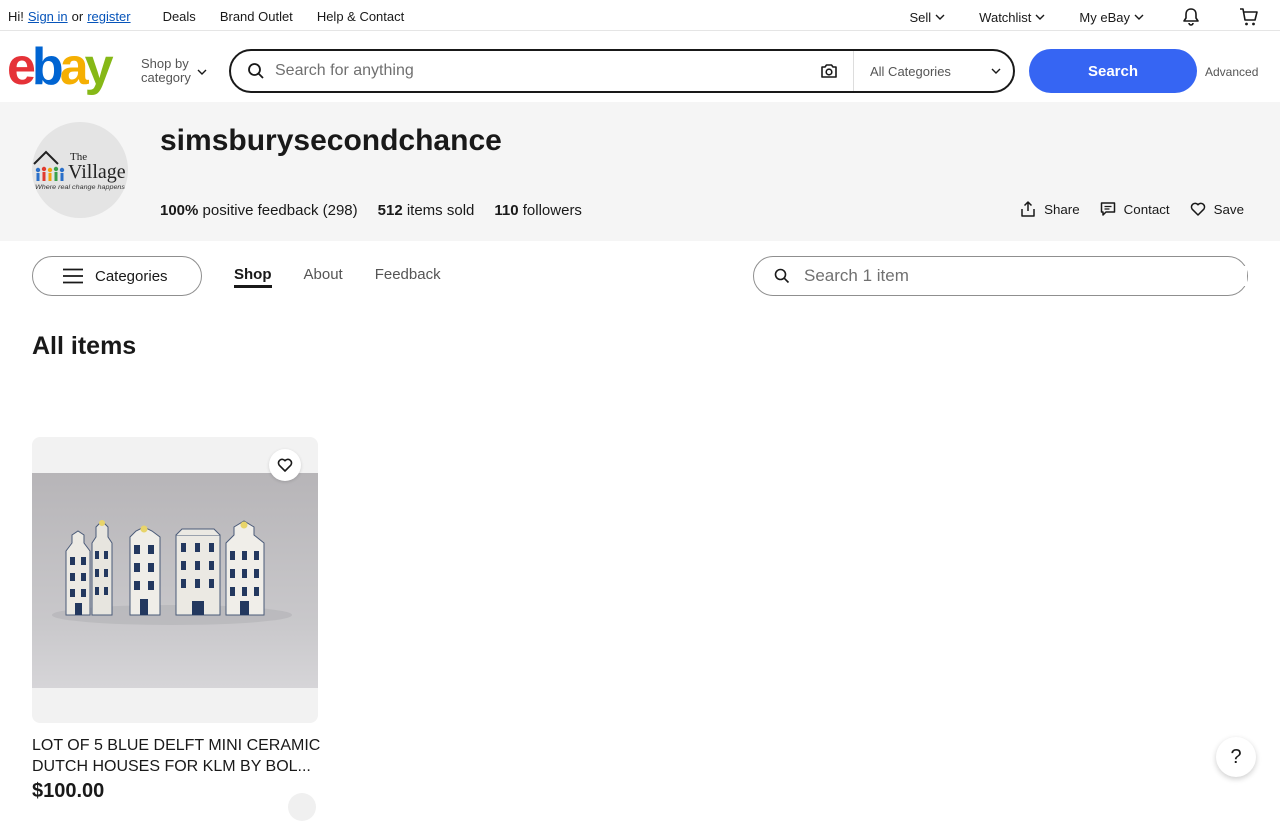 This screenshot has width=1280, height=821. Describe the element at coordinates (1113, 71) in the screenshot. I see `search-button: Search` at that location.